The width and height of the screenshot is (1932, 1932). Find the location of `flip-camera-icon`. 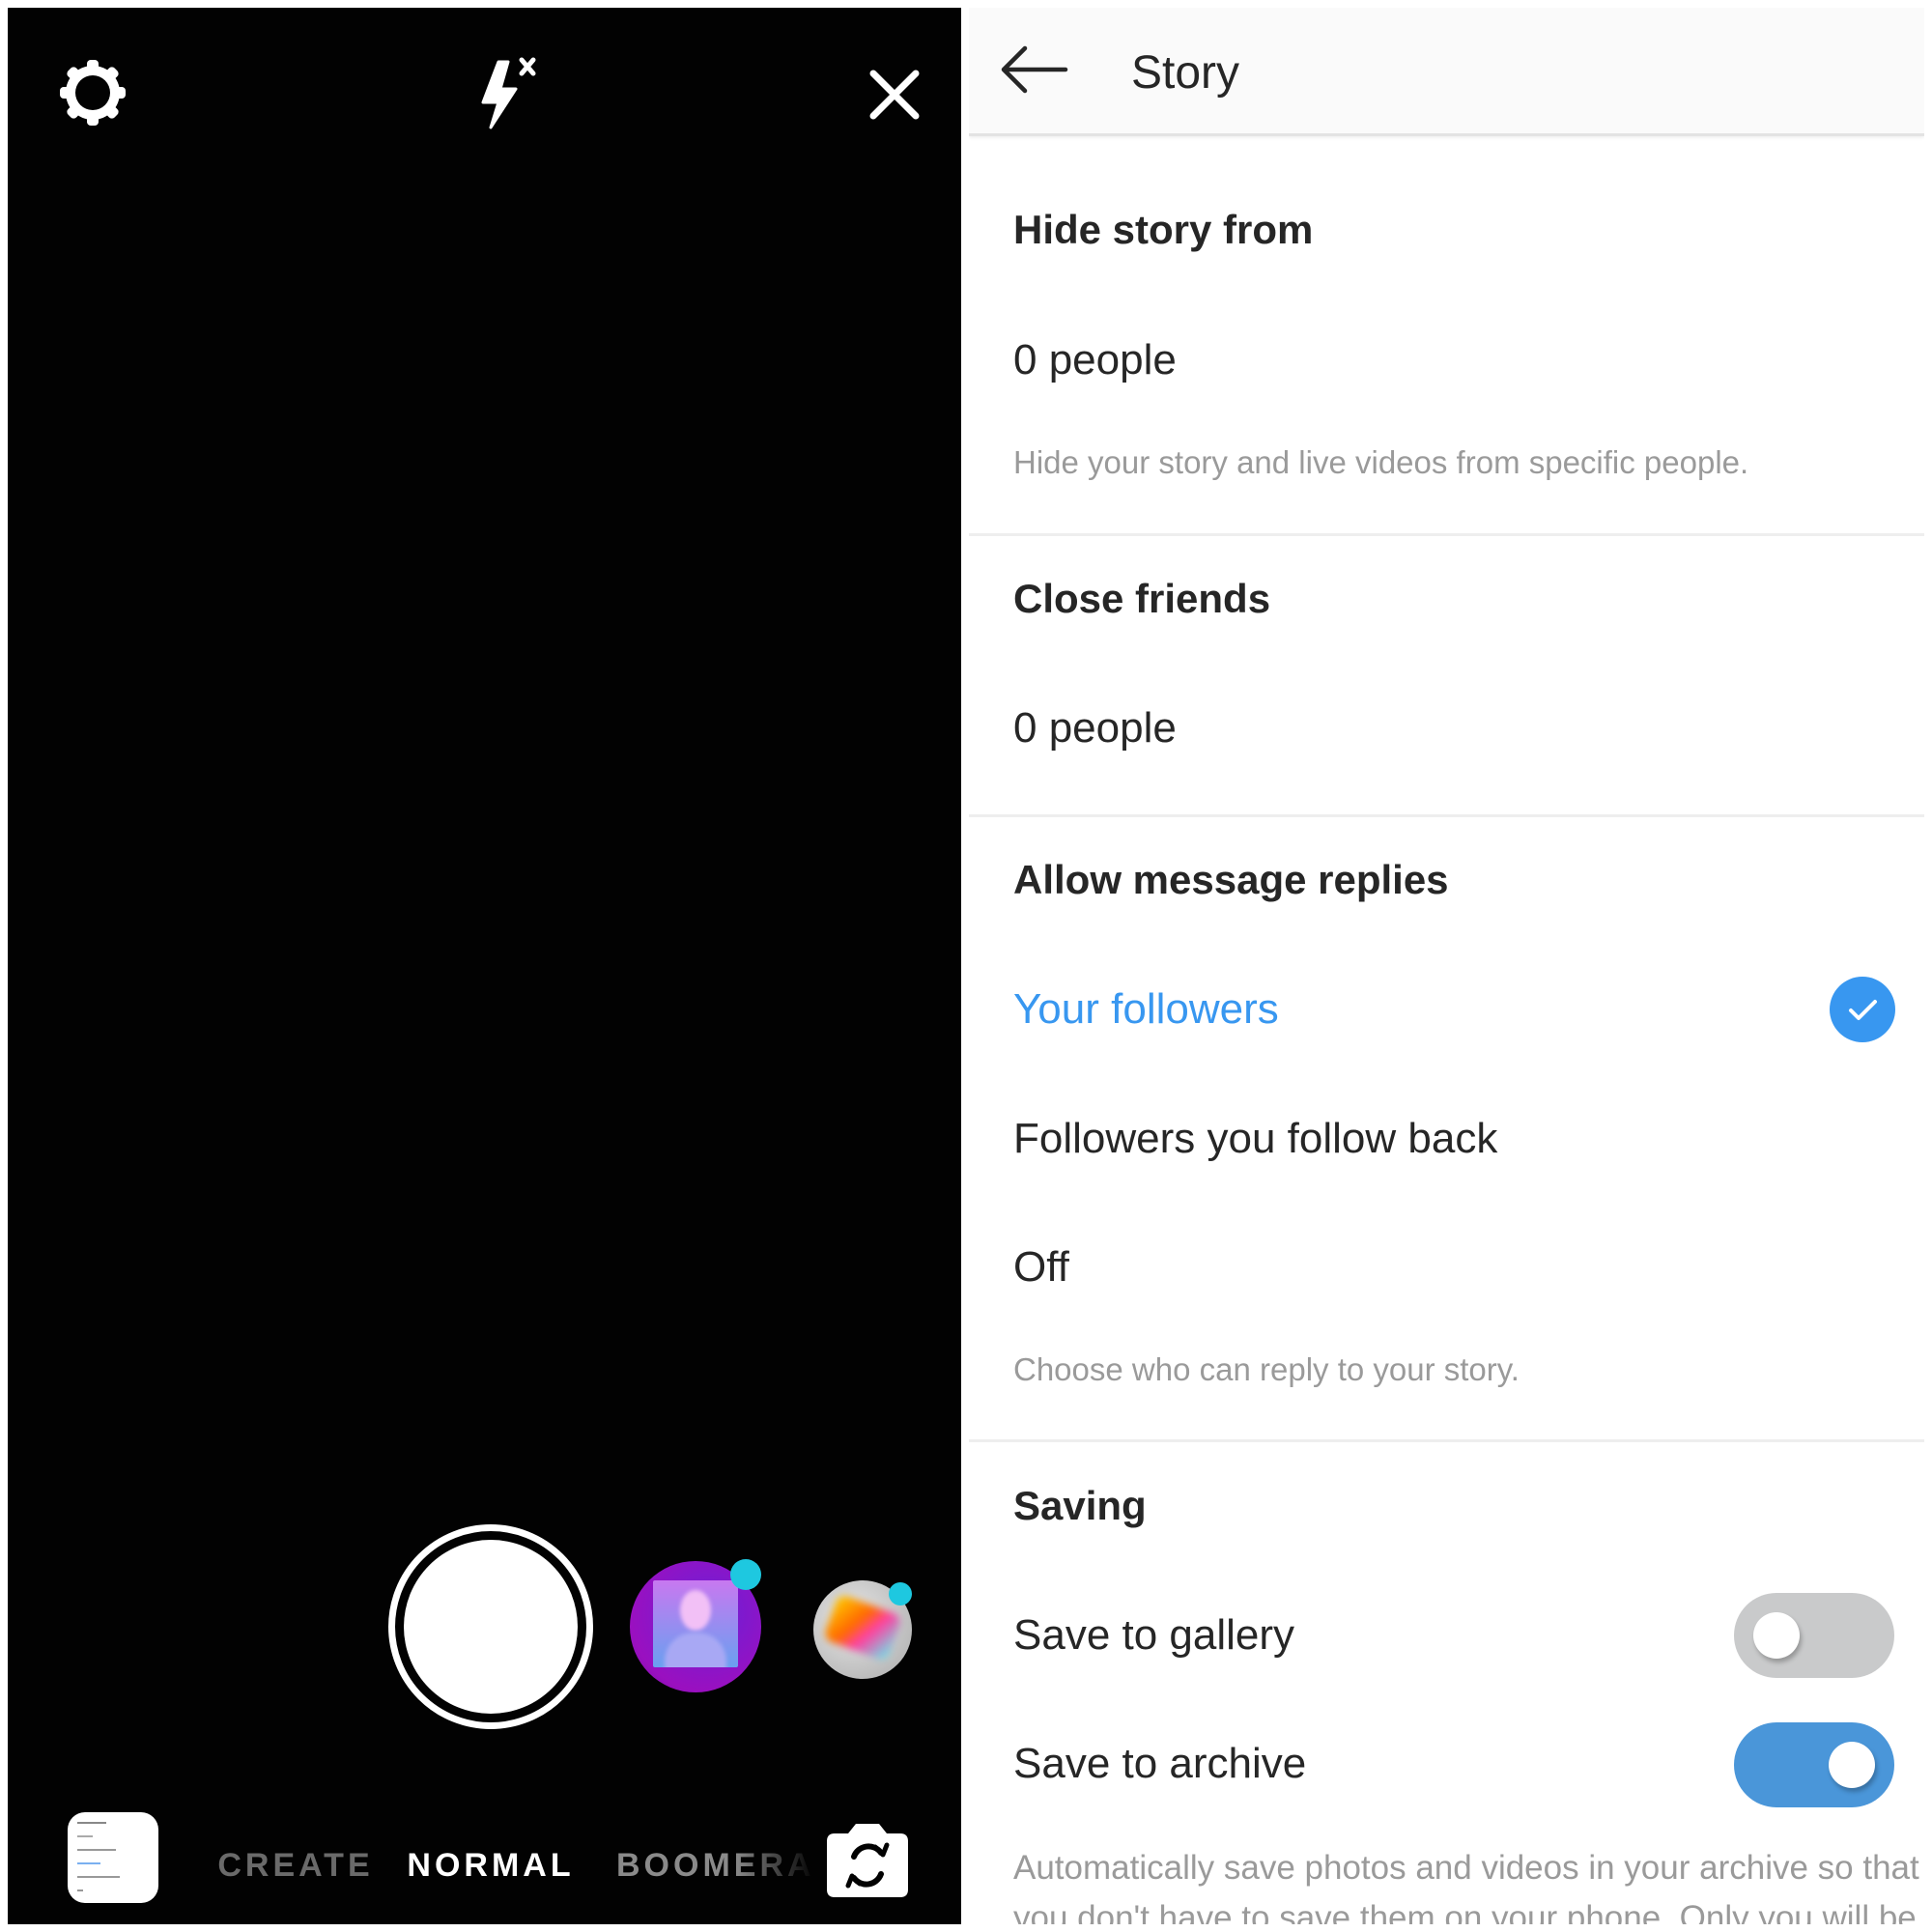

flip-camera-icon is located at coordinates (867, 1860).